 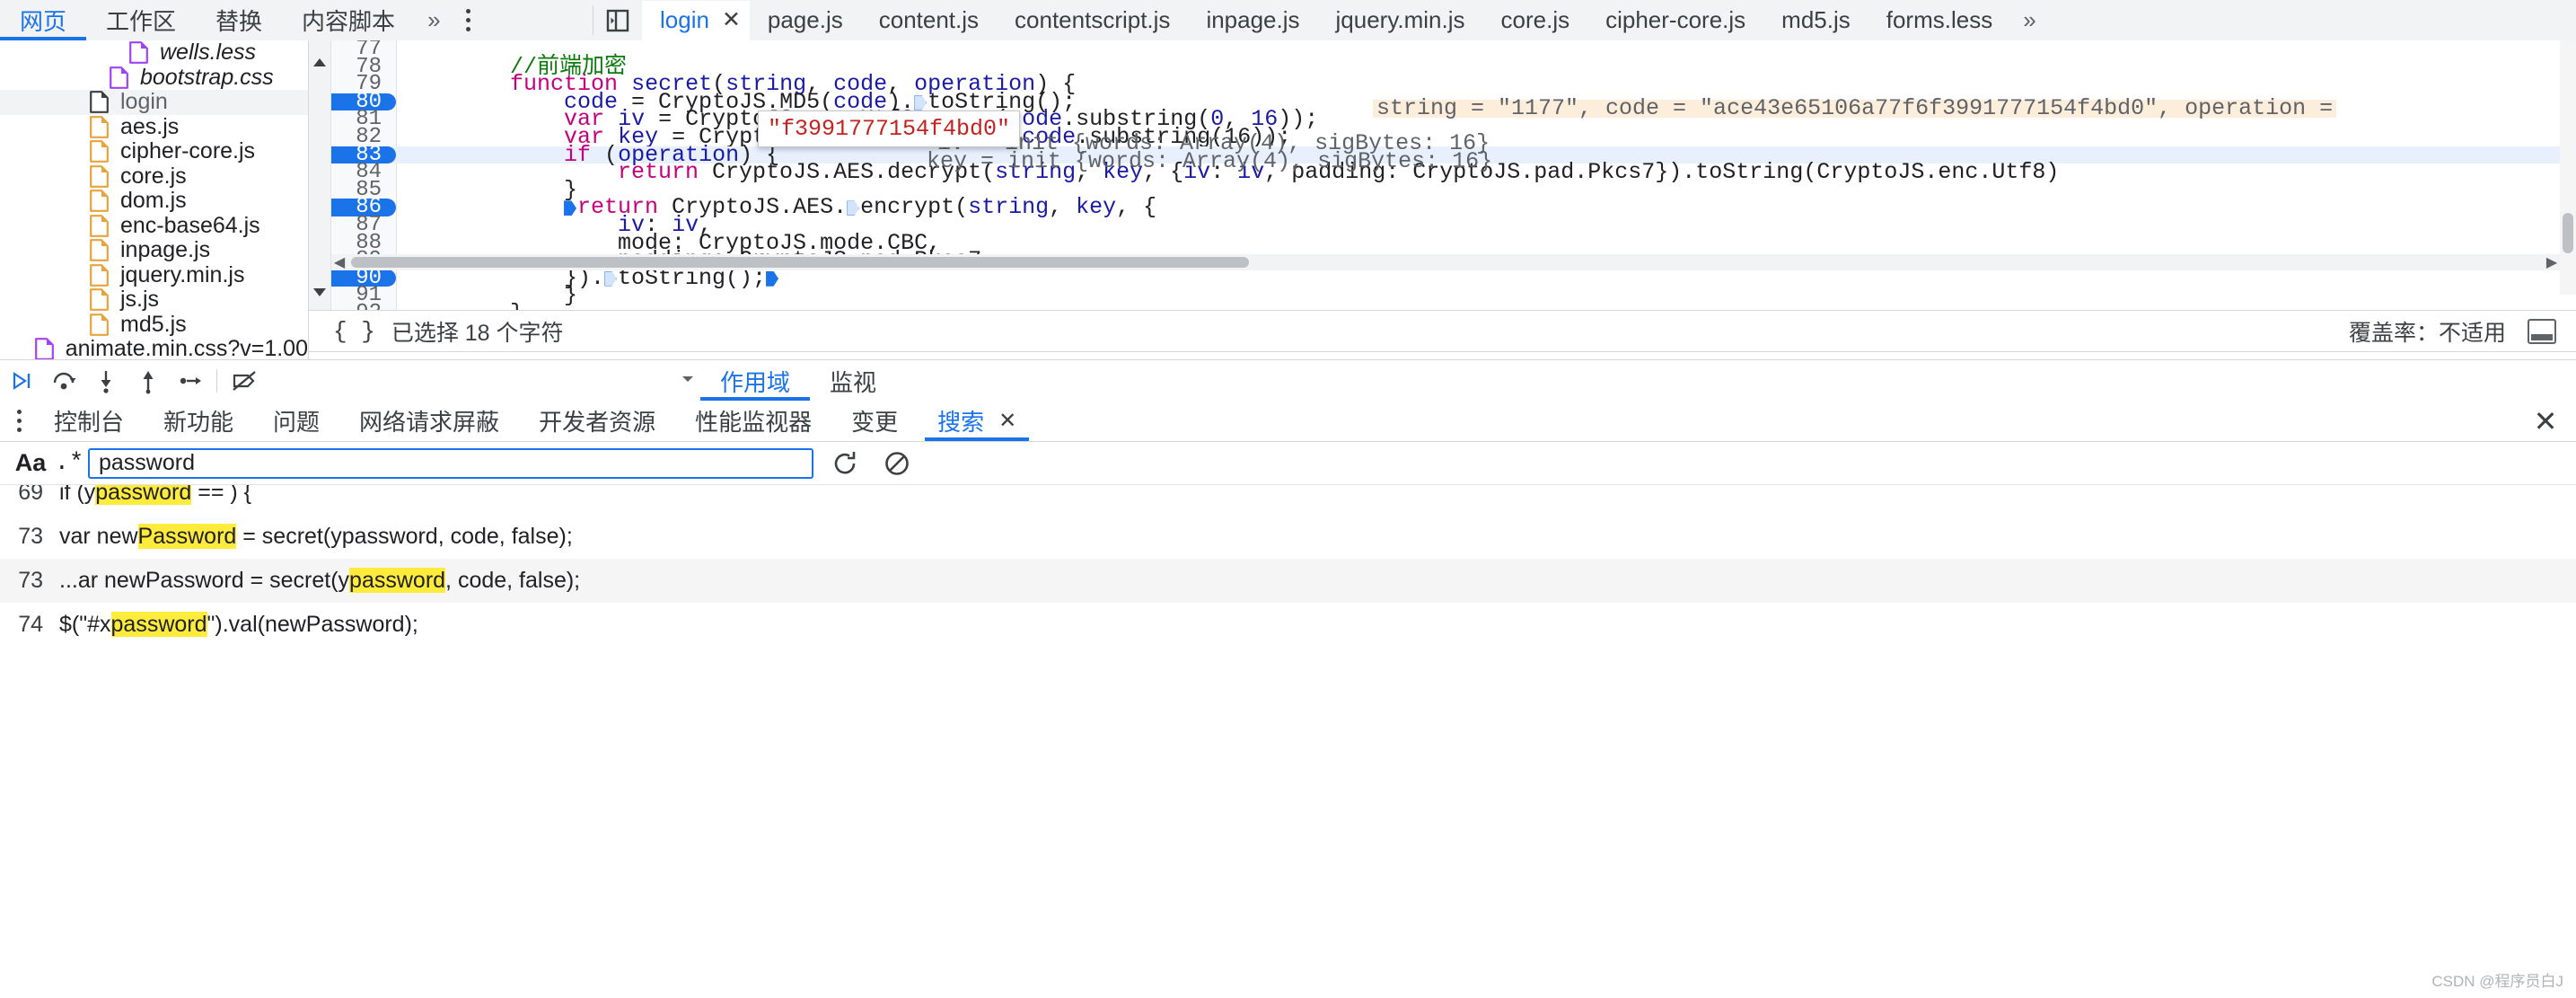 I want to click on file-tree-item: login, so click(x=154, y=102).